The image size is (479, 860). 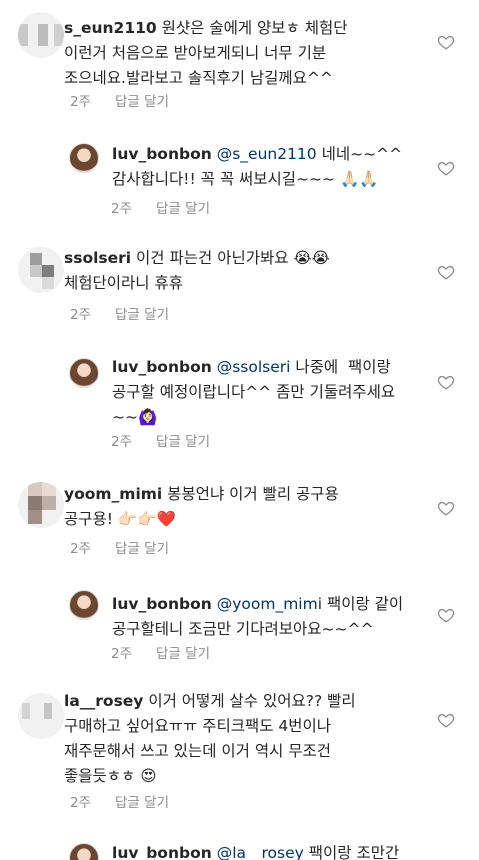 I want to click on mention-link: @s_eun2110, so click(x=267, y=154).